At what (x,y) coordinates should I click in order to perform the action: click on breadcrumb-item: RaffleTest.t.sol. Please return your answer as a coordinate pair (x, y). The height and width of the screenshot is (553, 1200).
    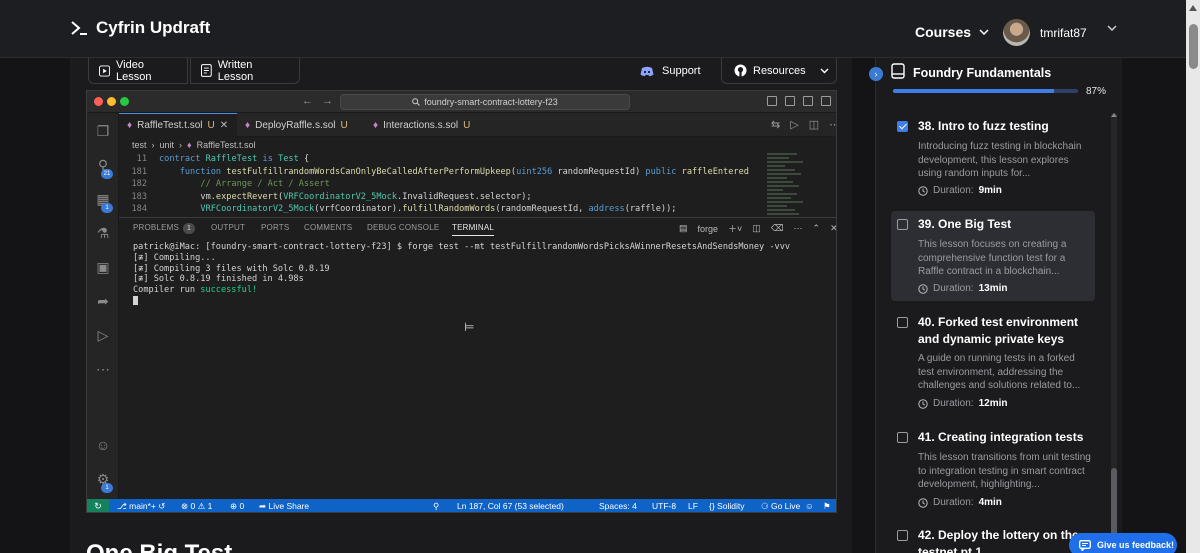
    Looking at the image, I should click on (226, 145).